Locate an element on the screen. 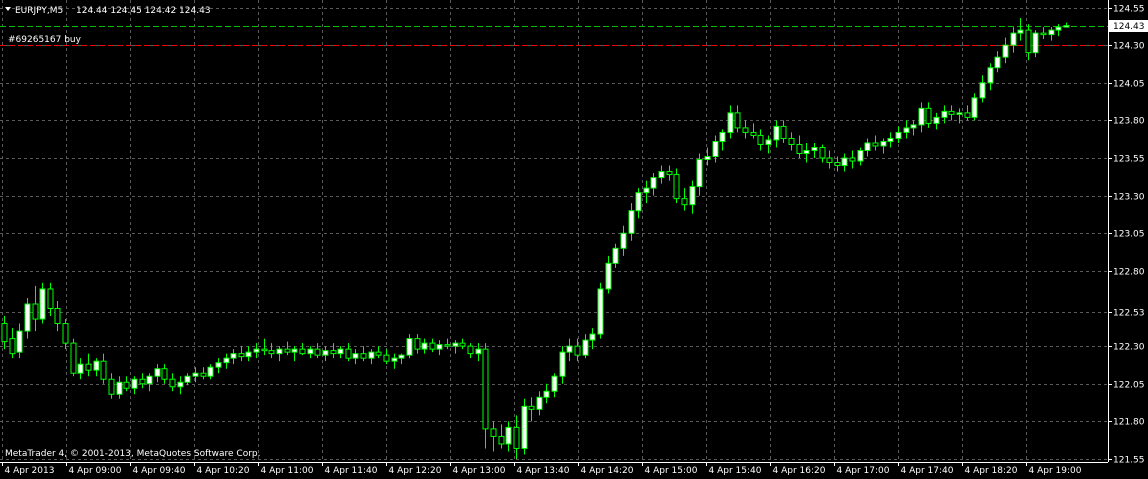  x-tick-label: 4 Apr 13:40 is located at coordinates (543, 471).